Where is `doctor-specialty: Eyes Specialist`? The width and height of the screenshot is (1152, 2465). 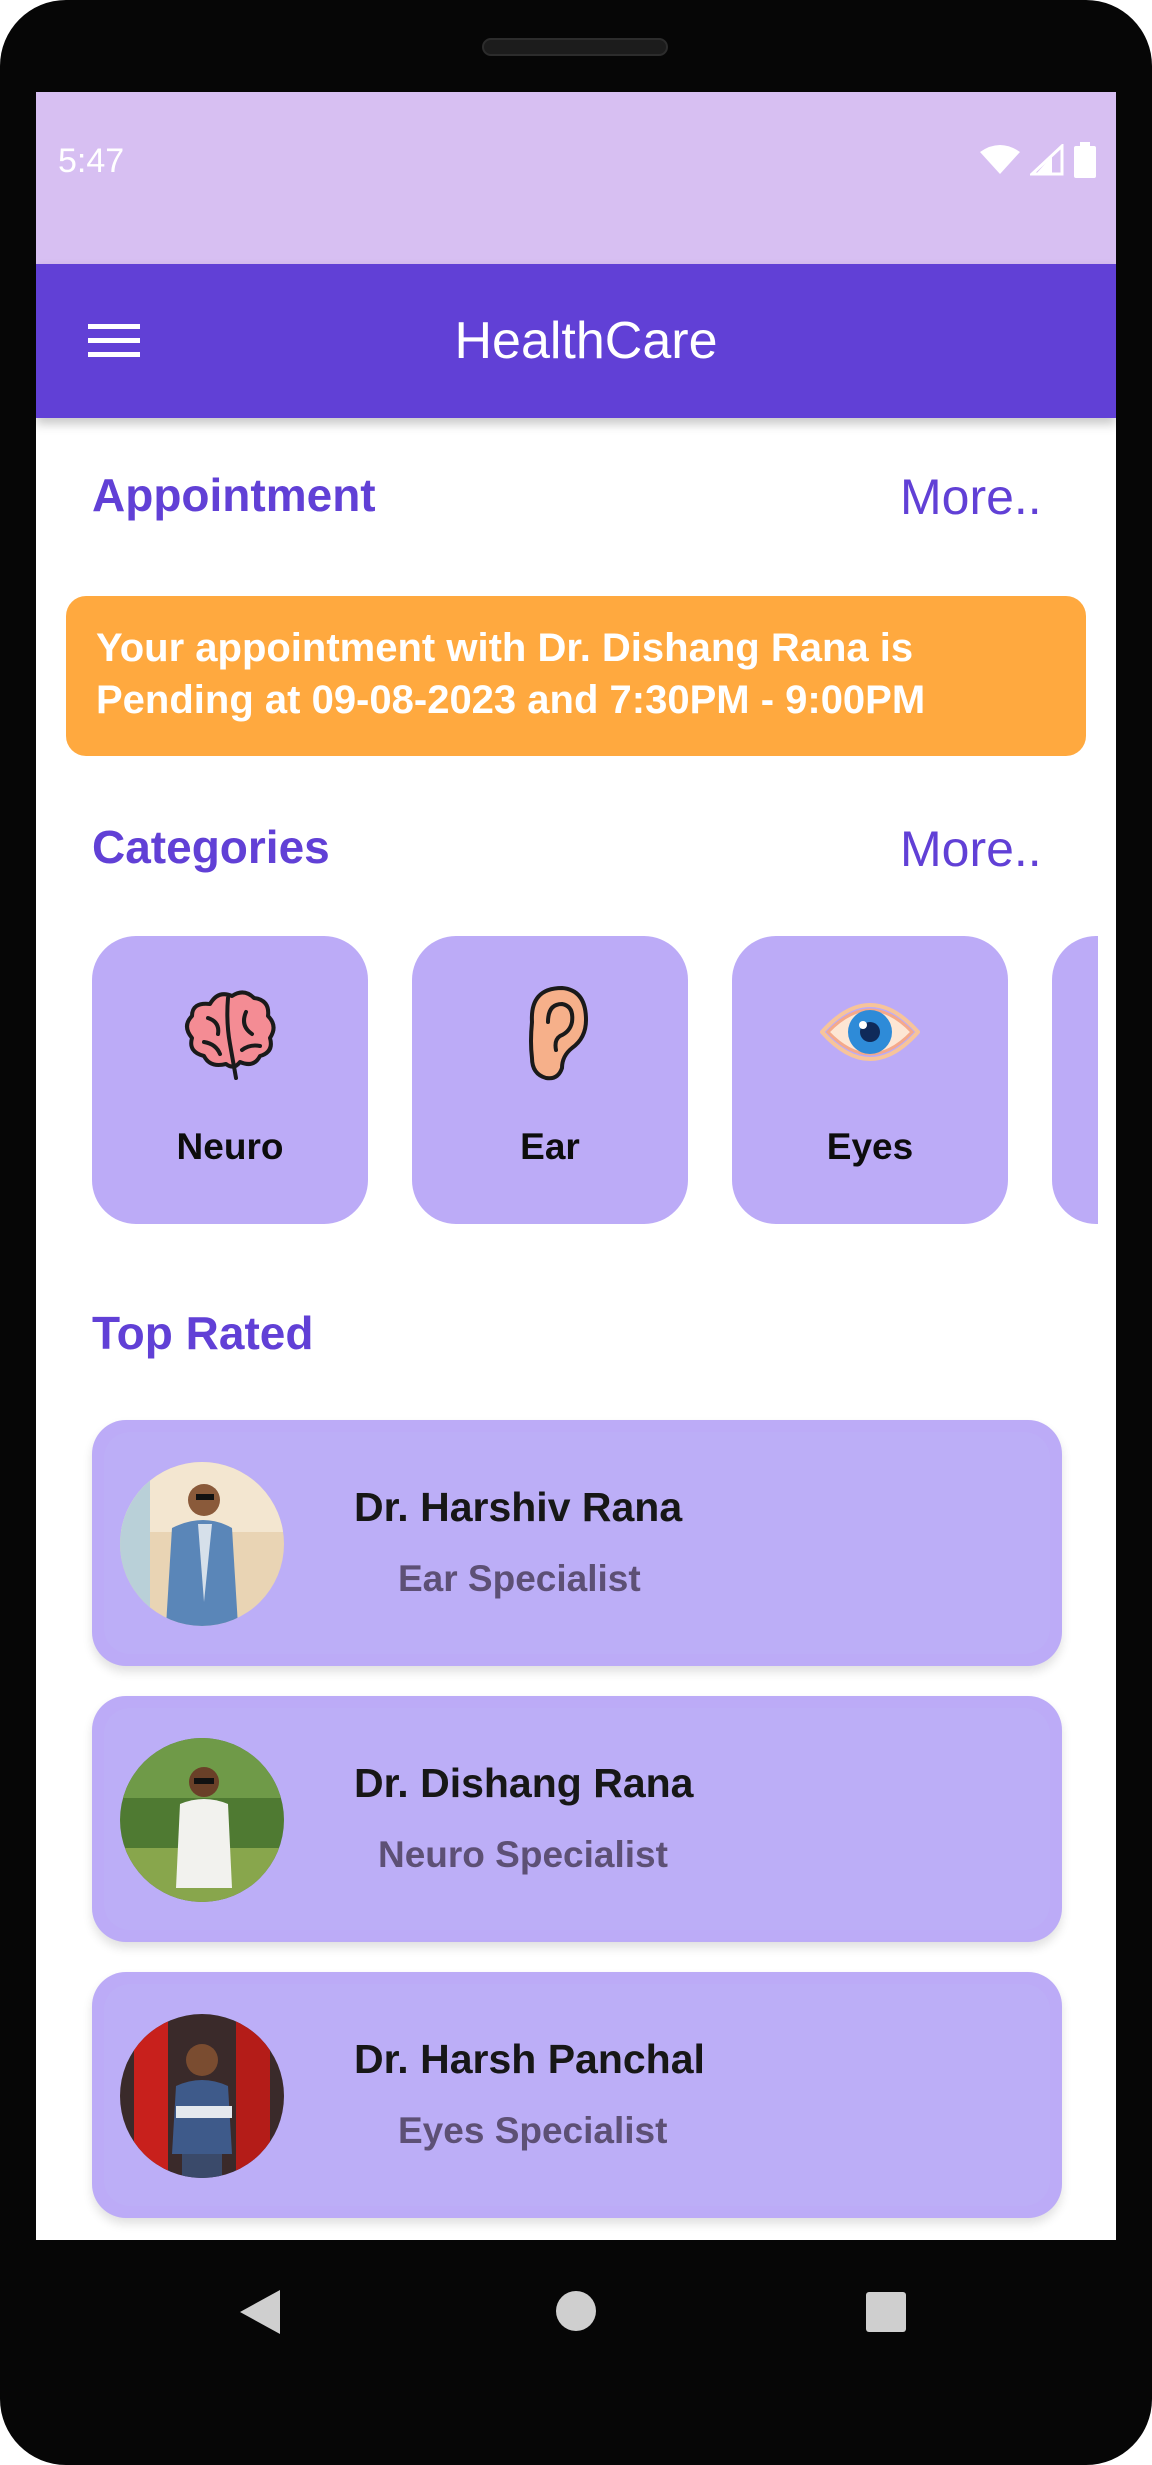 doctor-specialty: Eyes Specialist is located at coordinates (533, 2130).